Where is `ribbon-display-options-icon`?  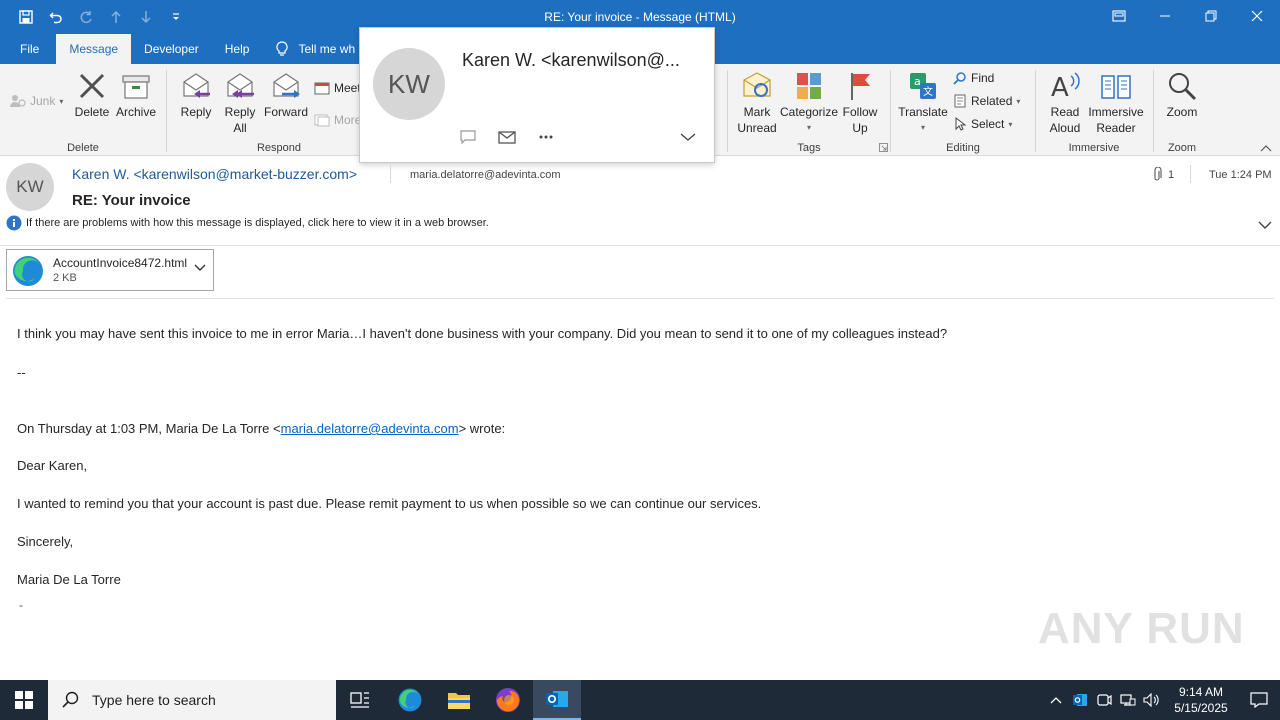
ribbon-display-options-icon is located at coordinates (1119, 16).